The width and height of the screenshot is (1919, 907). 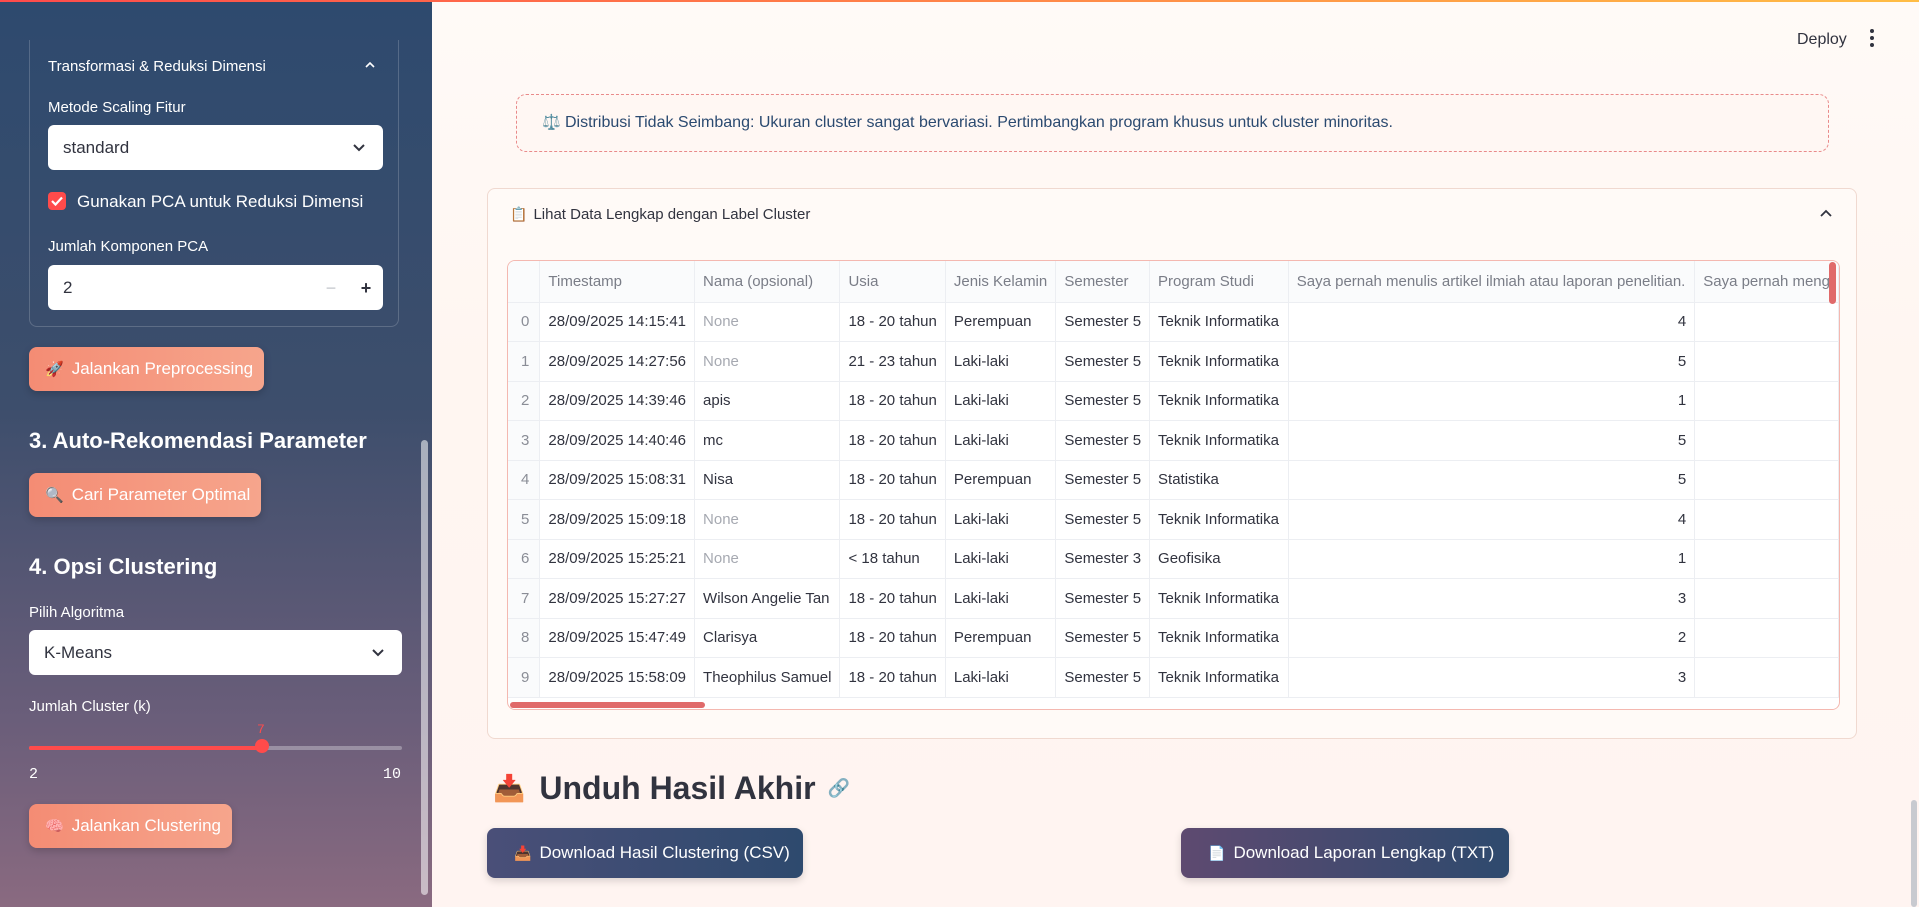 I want to click on decrement-button: −, so click(x=331, y=288).